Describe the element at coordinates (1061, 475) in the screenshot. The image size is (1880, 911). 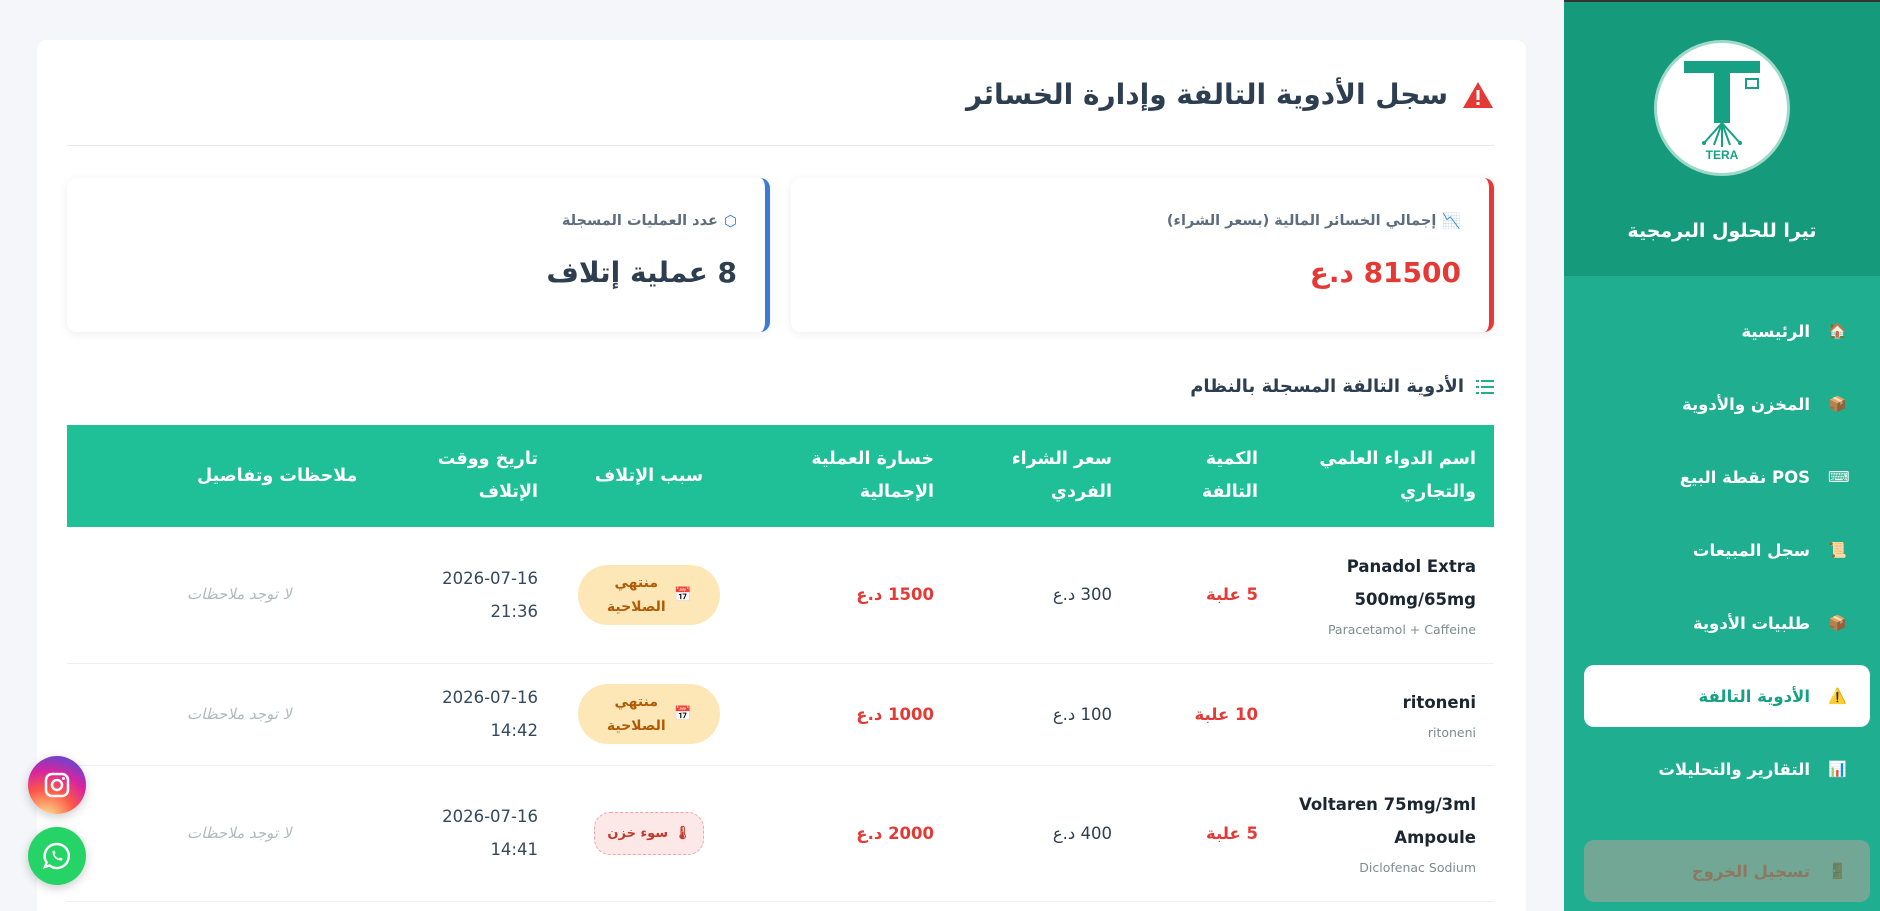
I see `col-header-price: سعر الشراء الفردي` at that location.